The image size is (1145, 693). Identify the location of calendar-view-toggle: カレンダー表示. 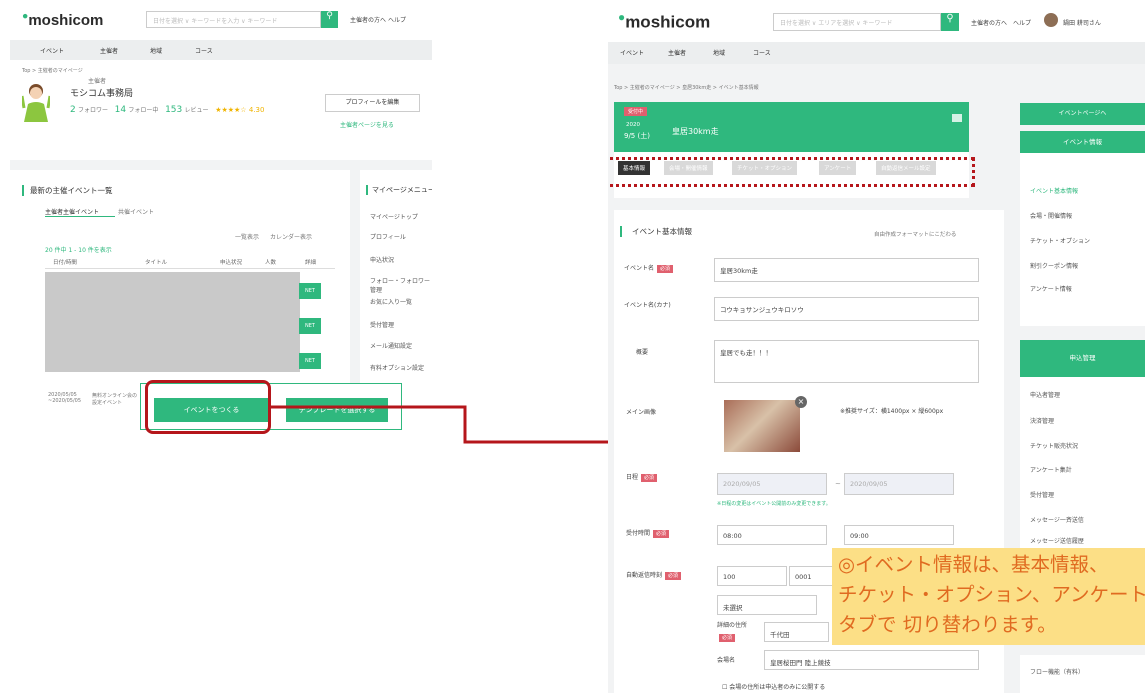
(291, 236).